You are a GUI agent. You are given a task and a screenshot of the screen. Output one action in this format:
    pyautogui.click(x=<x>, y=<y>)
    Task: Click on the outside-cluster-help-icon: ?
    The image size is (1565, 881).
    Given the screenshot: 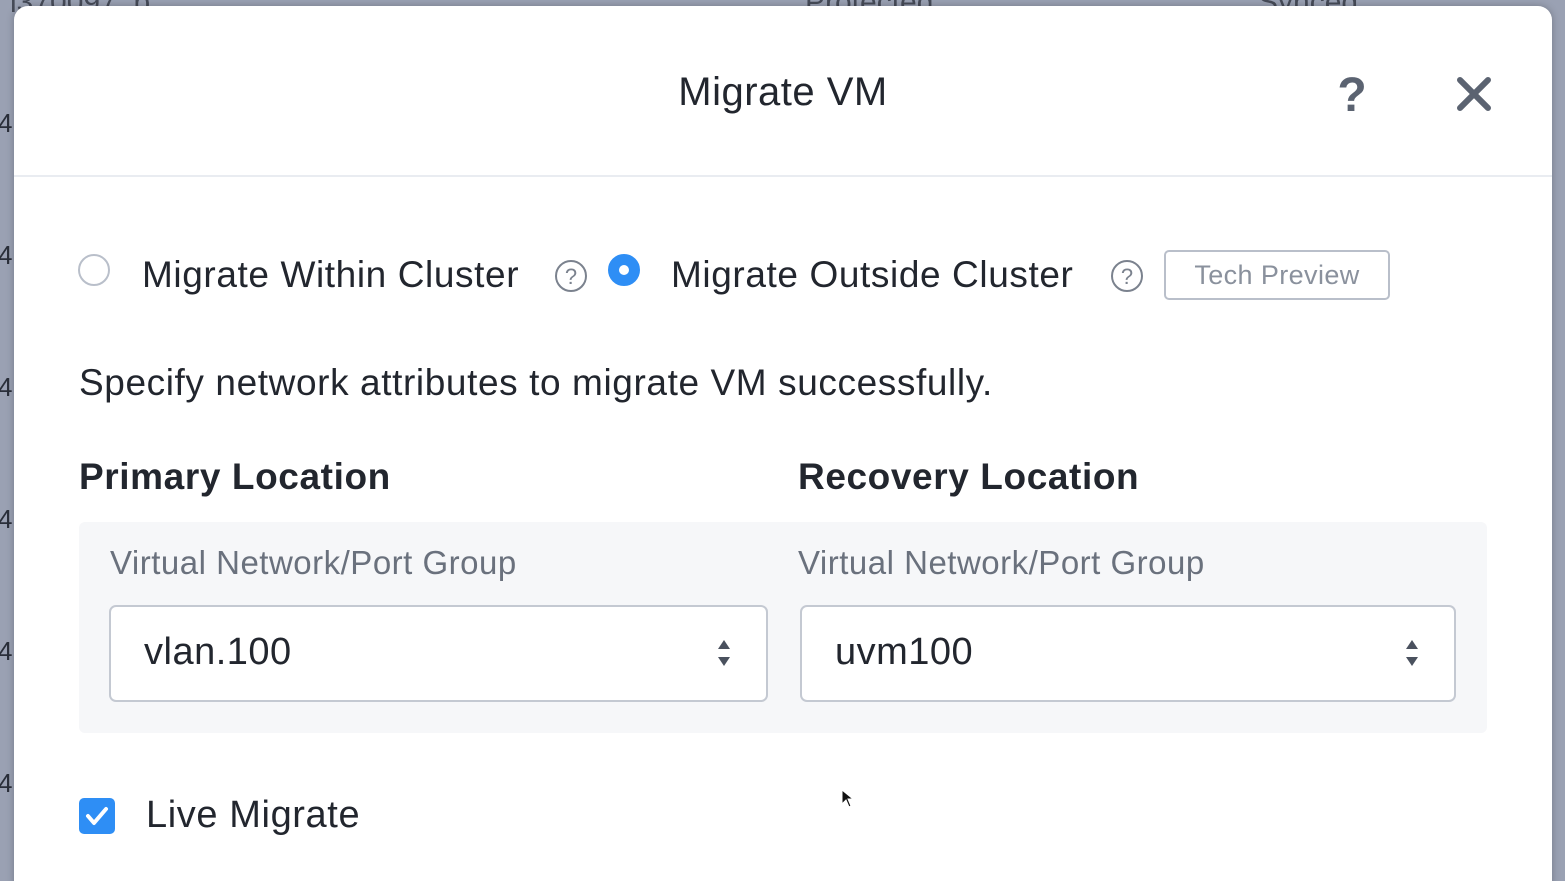 What is the action you would take?
    pyautogui.click(x=1127, y=276)
    